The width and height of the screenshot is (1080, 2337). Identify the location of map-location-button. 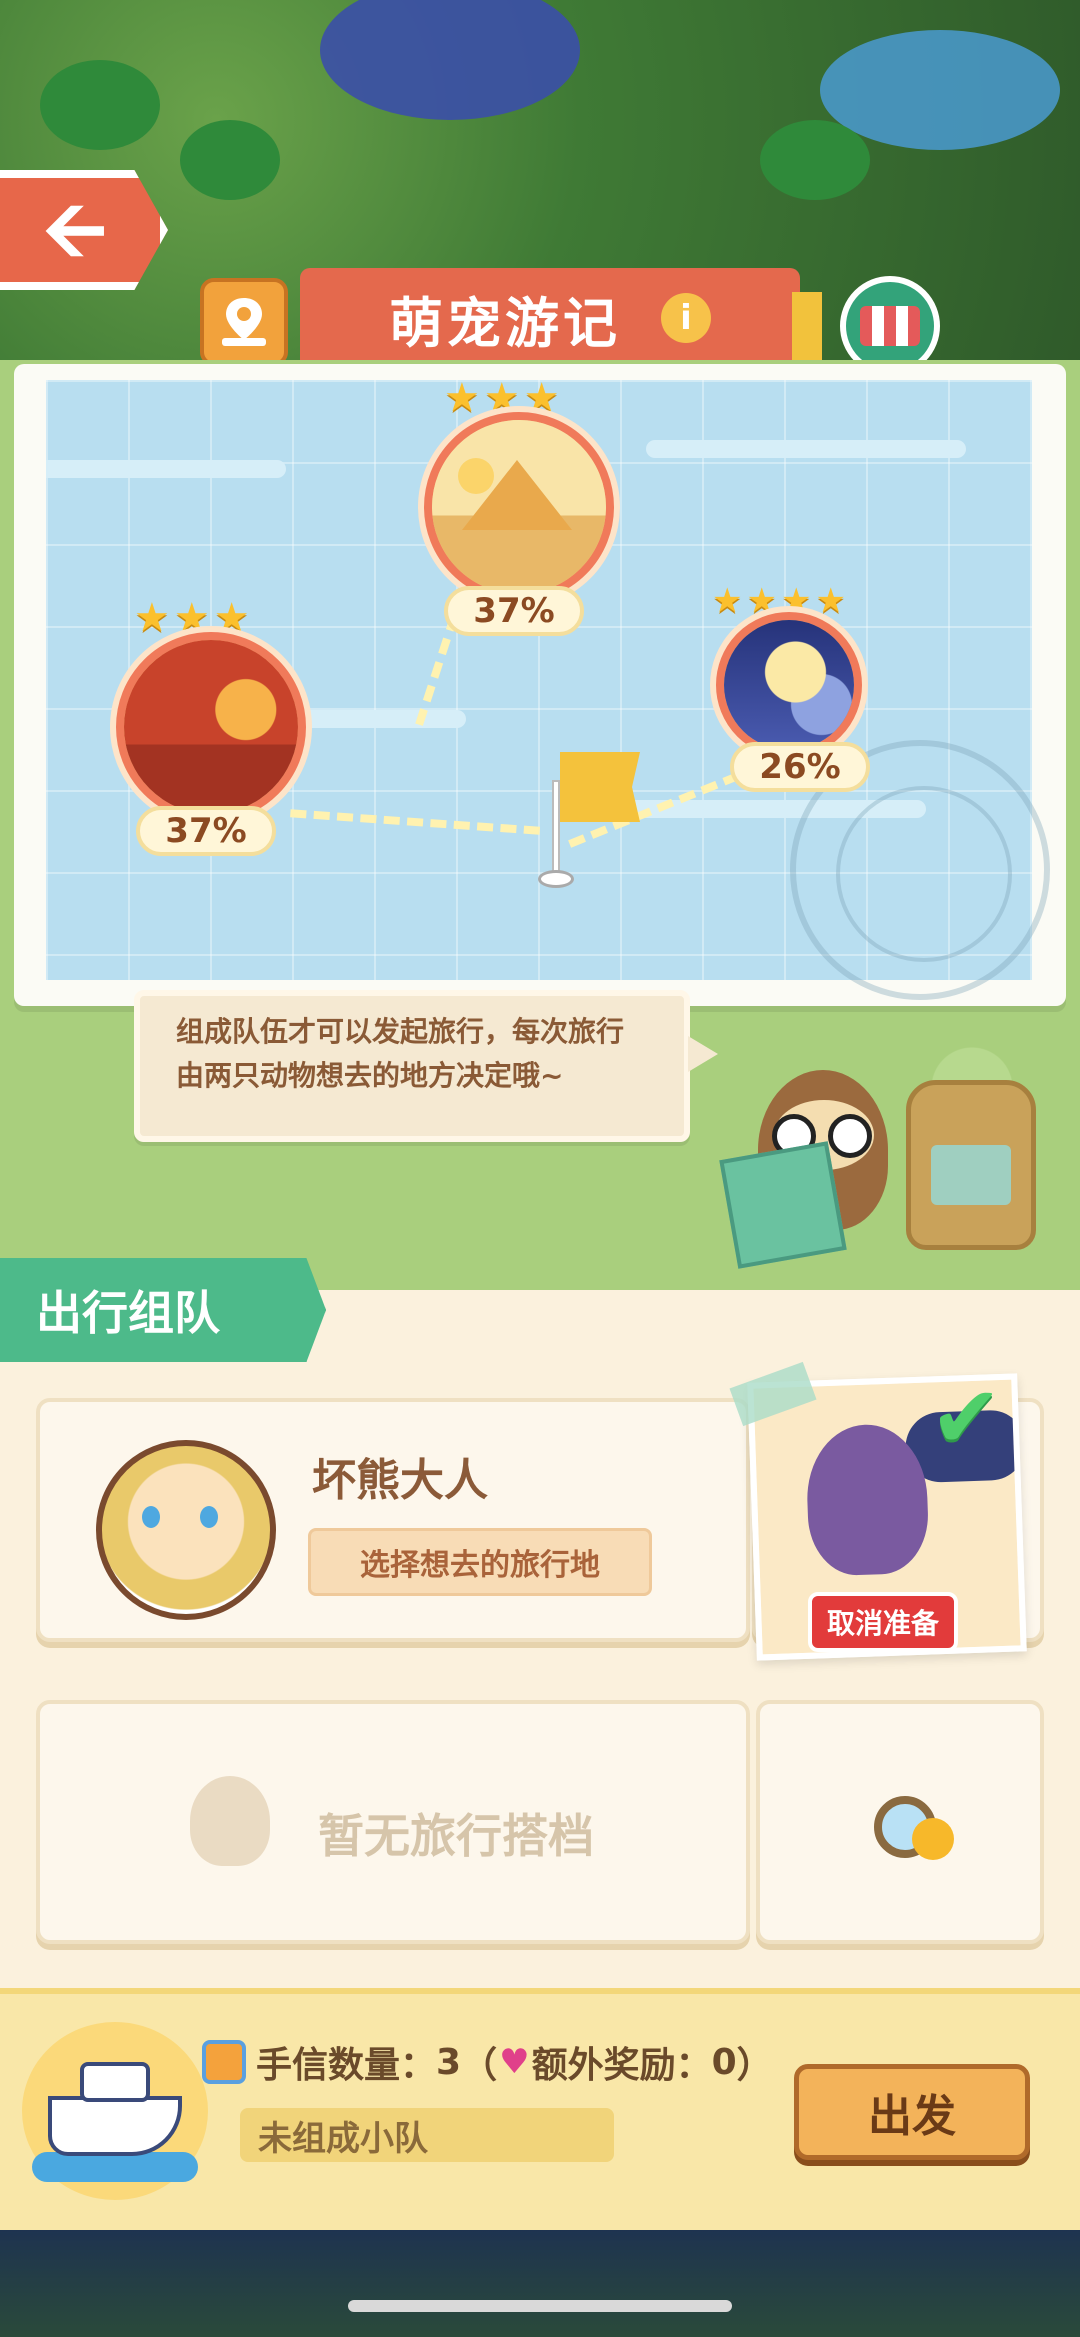
(244, 322).